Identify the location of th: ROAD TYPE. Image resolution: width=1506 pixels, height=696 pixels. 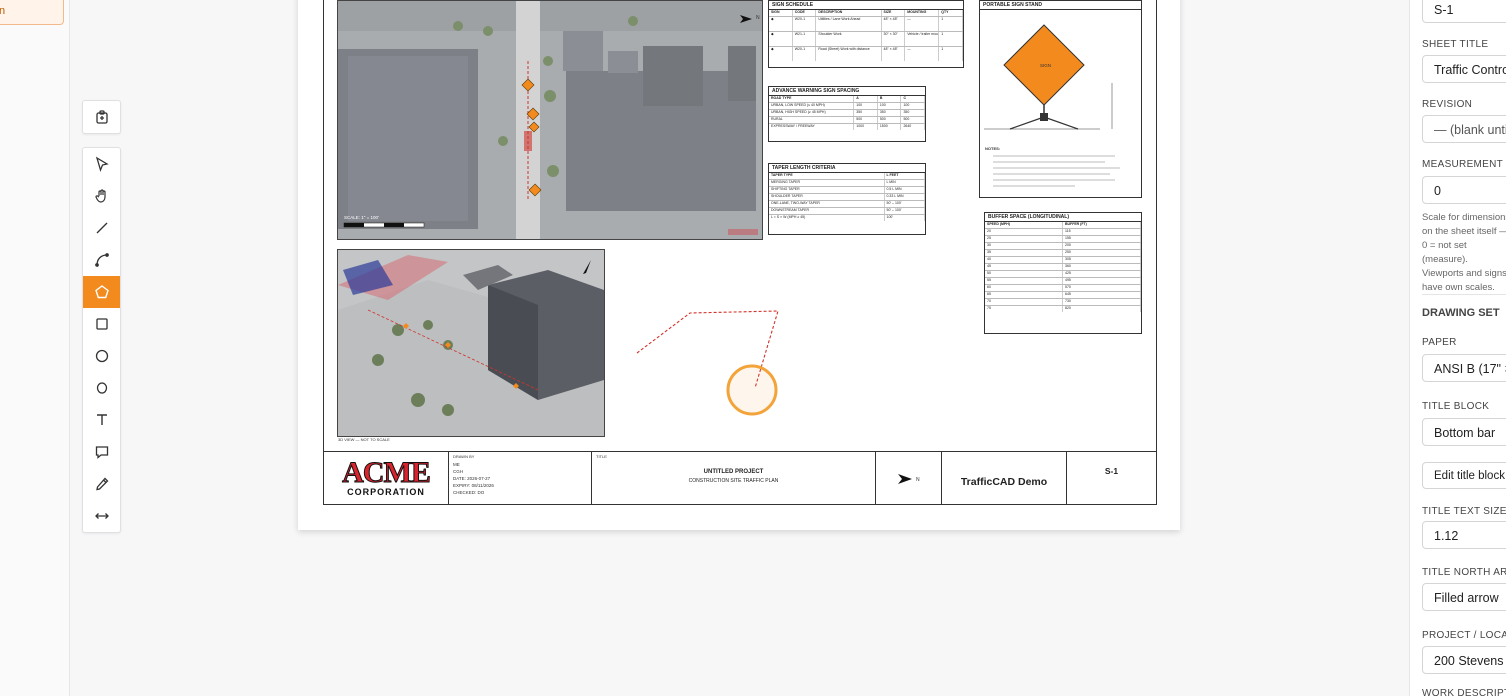
(812, 99).